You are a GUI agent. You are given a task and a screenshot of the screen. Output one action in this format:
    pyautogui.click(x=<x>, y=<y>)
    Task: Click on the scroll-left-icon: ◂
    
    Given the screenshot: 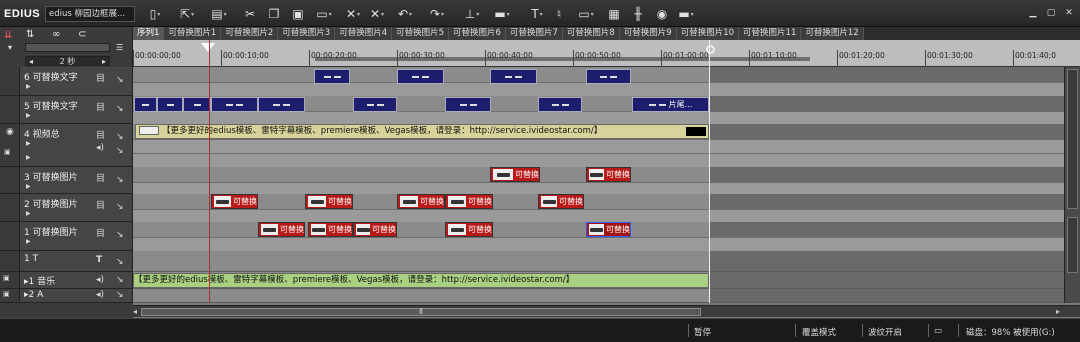 What is the action you would take?
    pyautogui.click(x=135, y=312)
    